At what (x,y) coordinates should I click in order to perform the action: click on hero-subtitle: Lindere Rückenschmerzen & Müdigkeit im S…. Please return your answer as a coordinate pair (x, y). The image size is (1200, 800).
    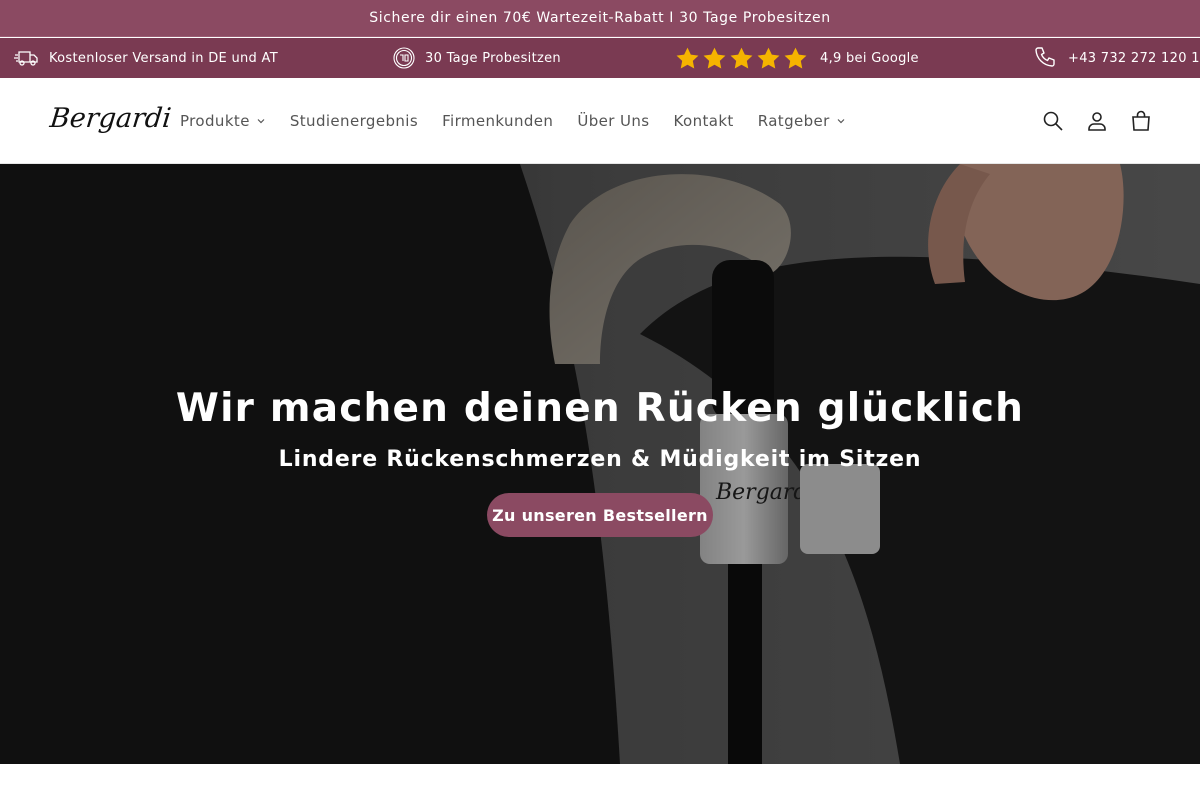
    Looking at the image, I should click on (600, 459).